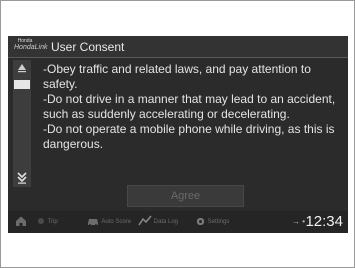 This screenshot has height=268, width=355. What do you see at coordinates (22, 179) in the screenshot?
I see `scroll-bottom-icon` at bounding box center [22, 179].